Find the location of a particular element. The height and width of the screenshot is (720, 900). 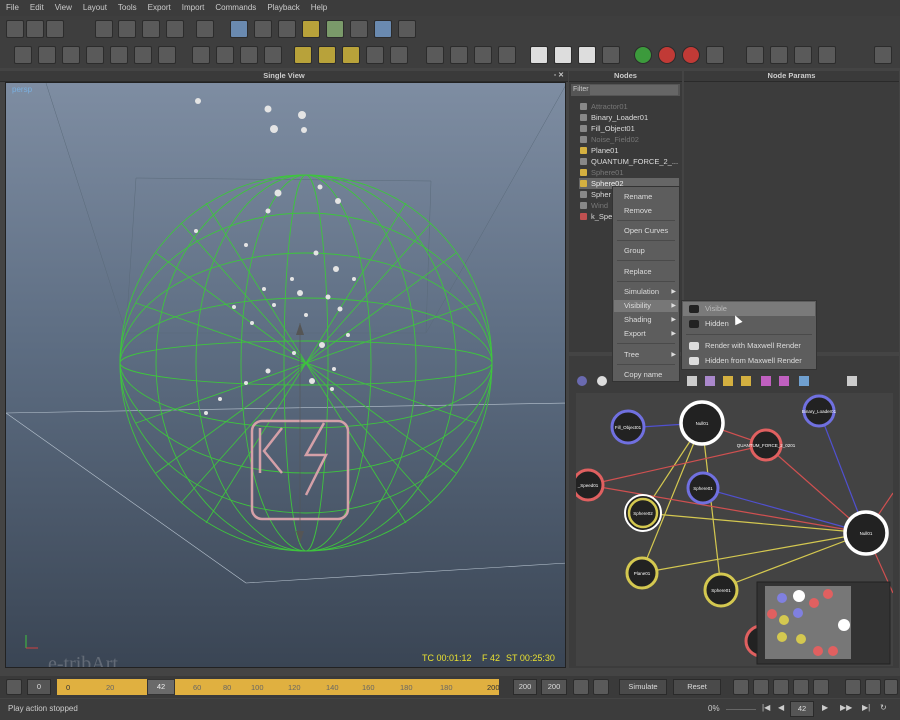

emitter-icon is located at coordinates (335, 29).